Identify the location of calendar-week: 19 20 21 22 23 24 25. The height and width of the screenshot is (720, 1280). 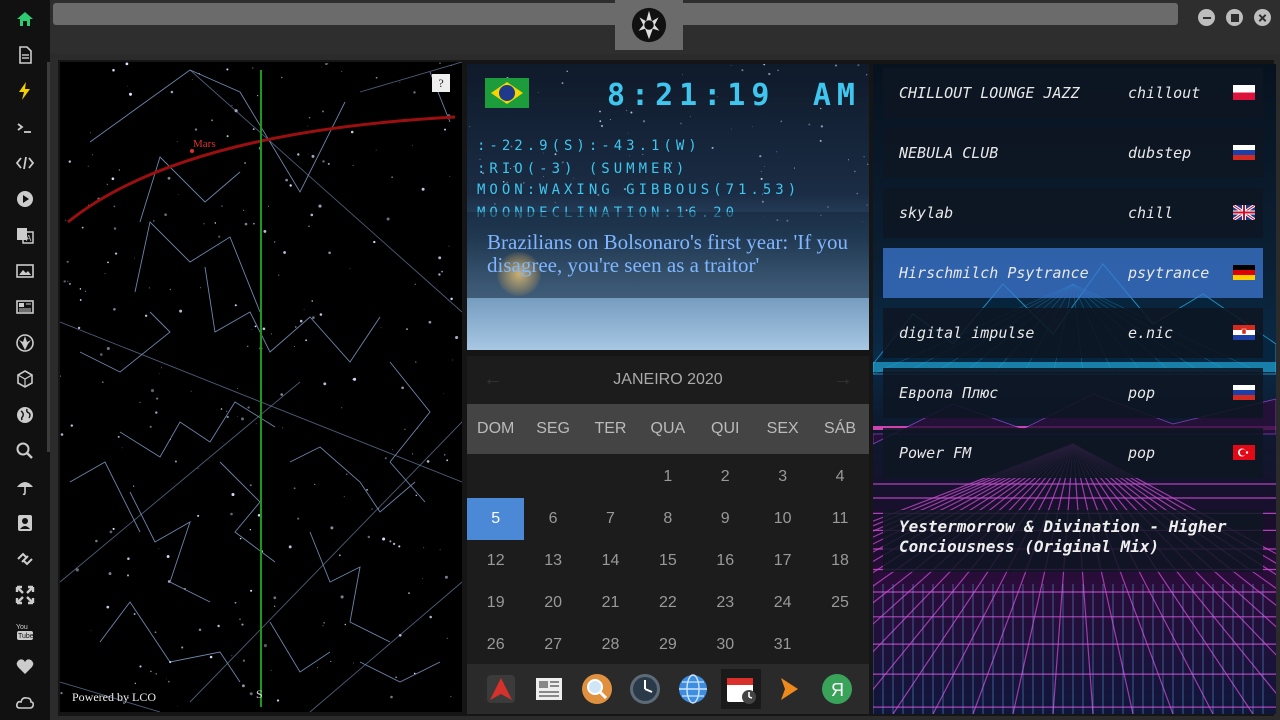
(668, 603).